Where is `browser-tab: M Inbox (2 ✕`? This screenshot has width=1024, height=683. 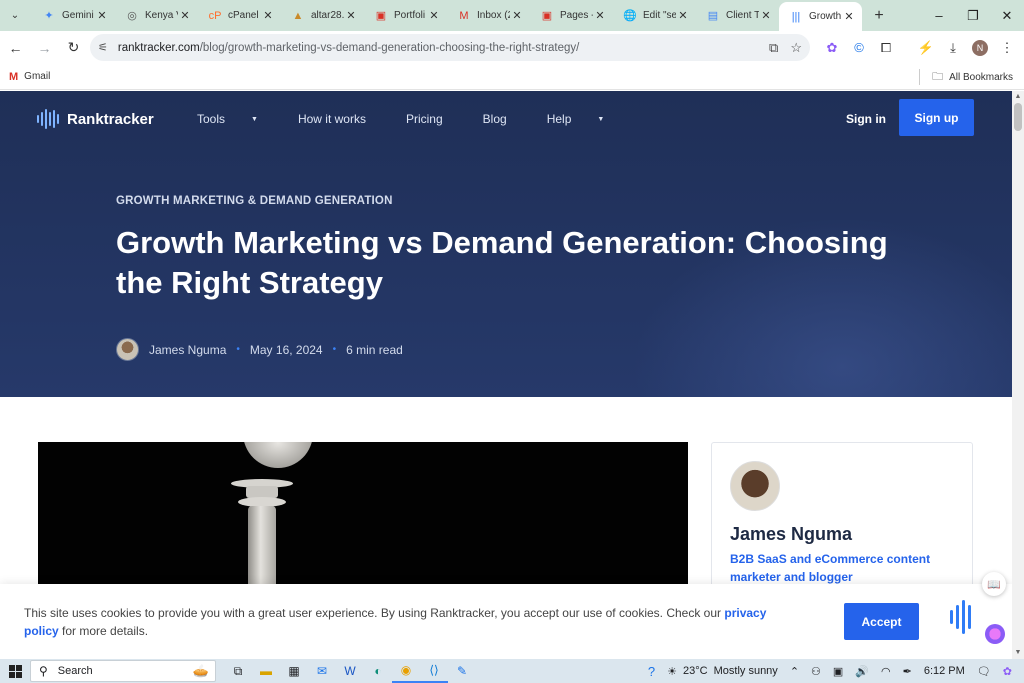
browser-tab: M Inbox (2 ✕ is located at coordinates (488, 15).